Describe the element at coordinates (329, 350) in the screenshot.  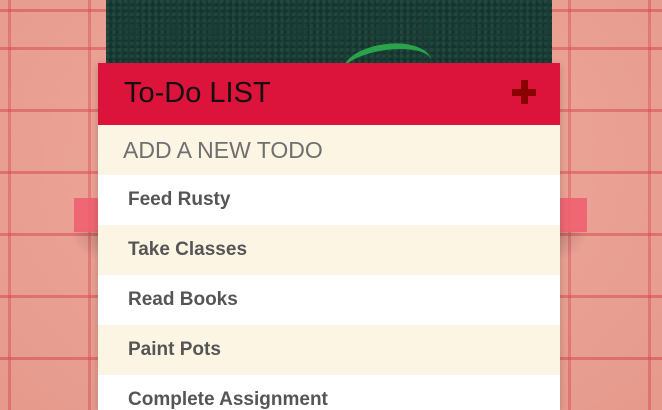
I see `todo-item: Paint Pots` at that location.